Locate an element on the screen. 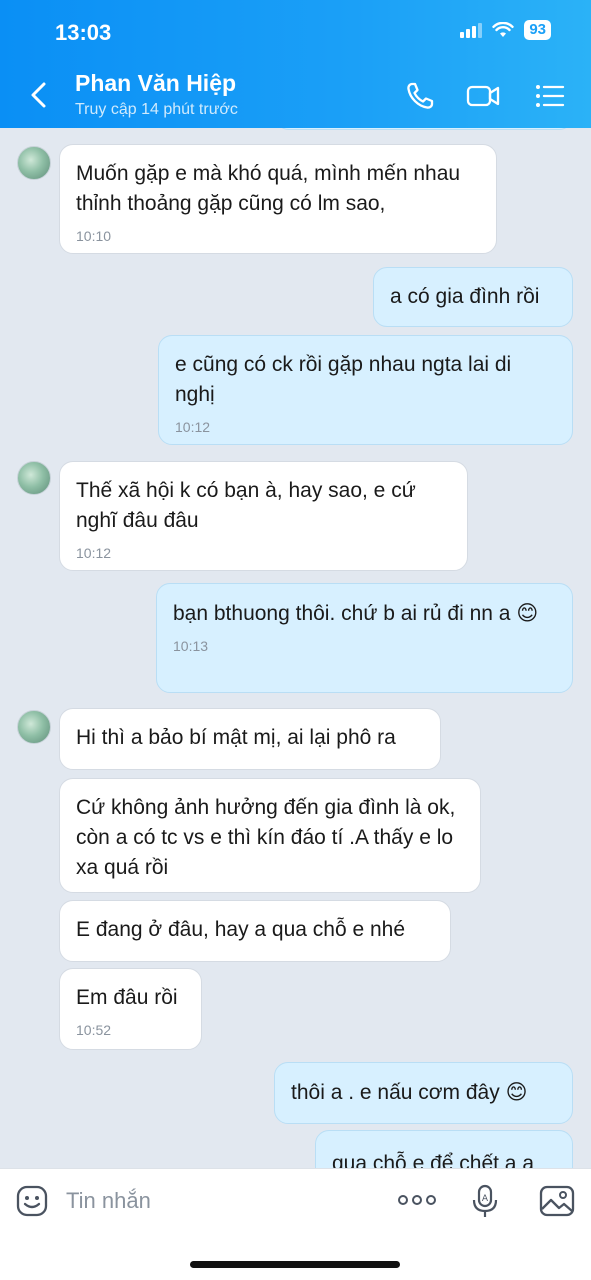  message-bubble-partial is located at coordinates (424, 129).